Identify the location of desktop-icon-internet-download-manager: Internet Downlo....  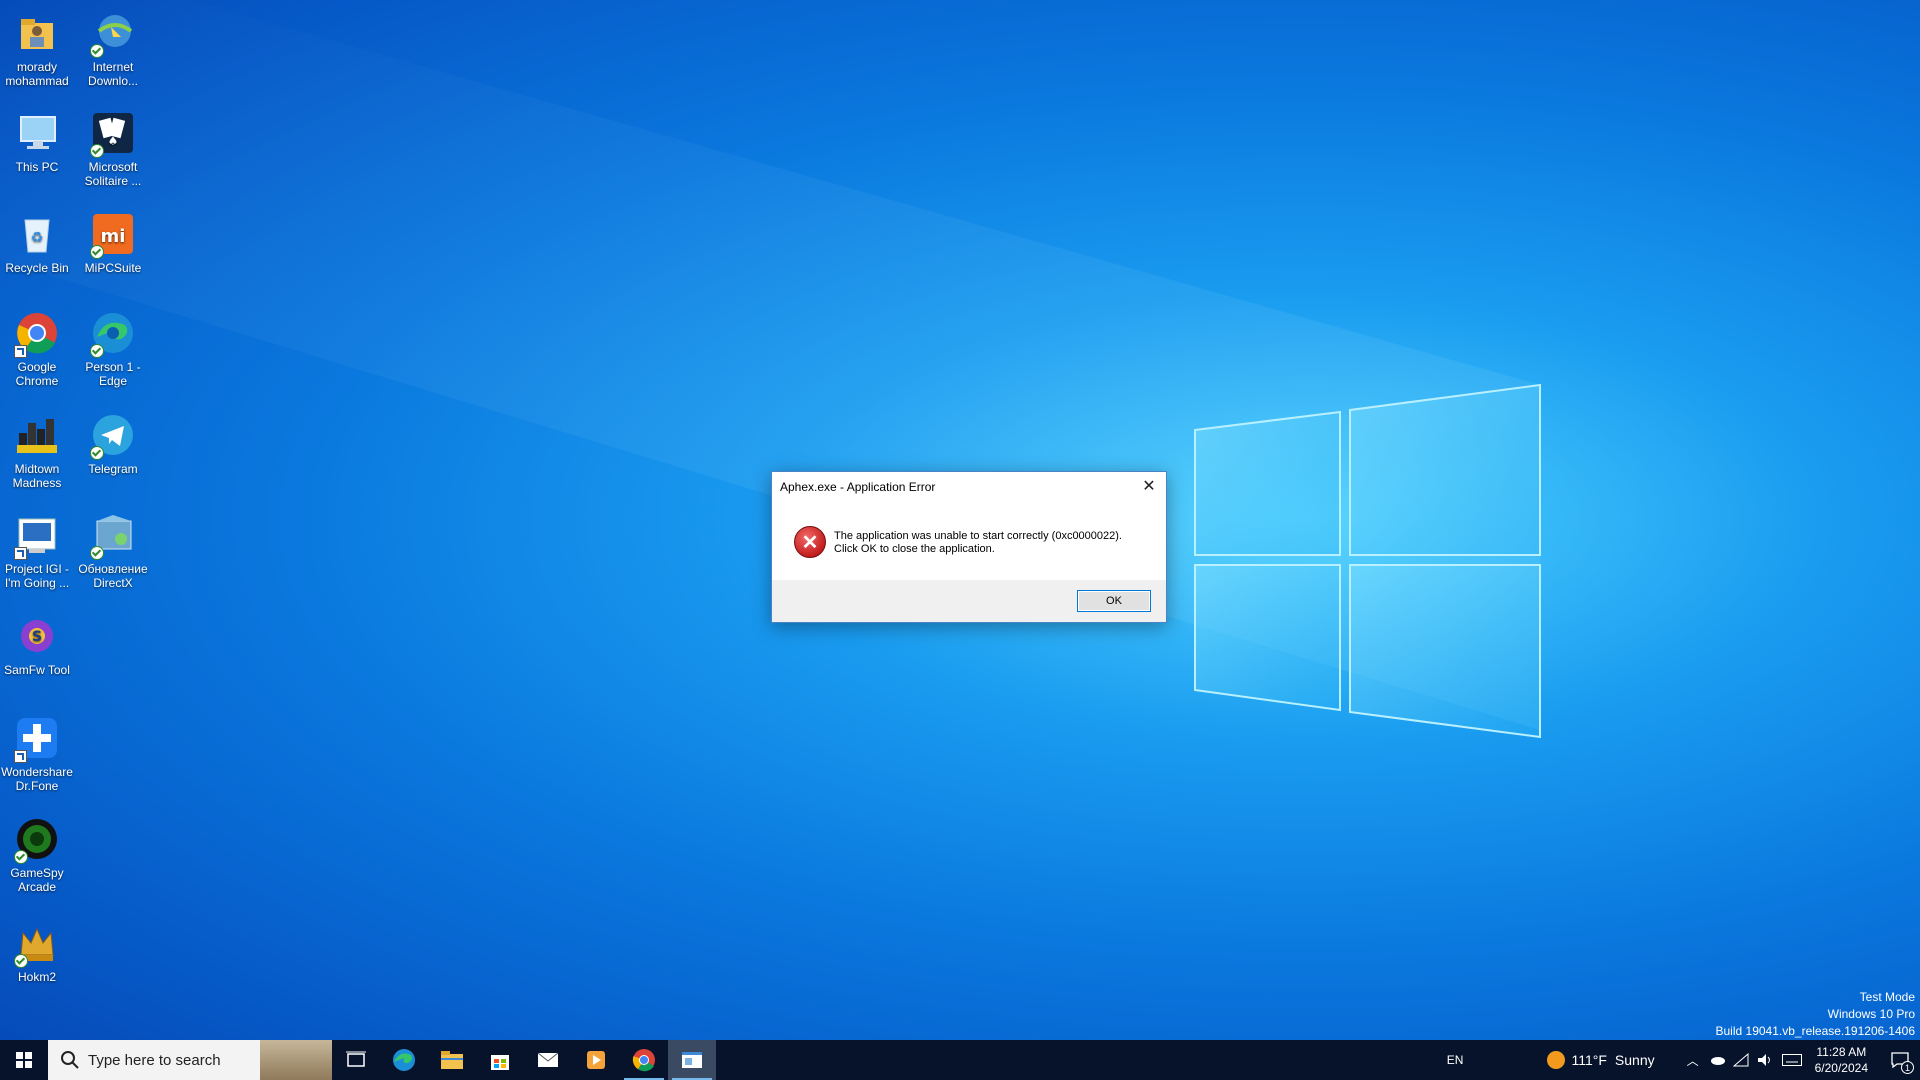
(113, 48).